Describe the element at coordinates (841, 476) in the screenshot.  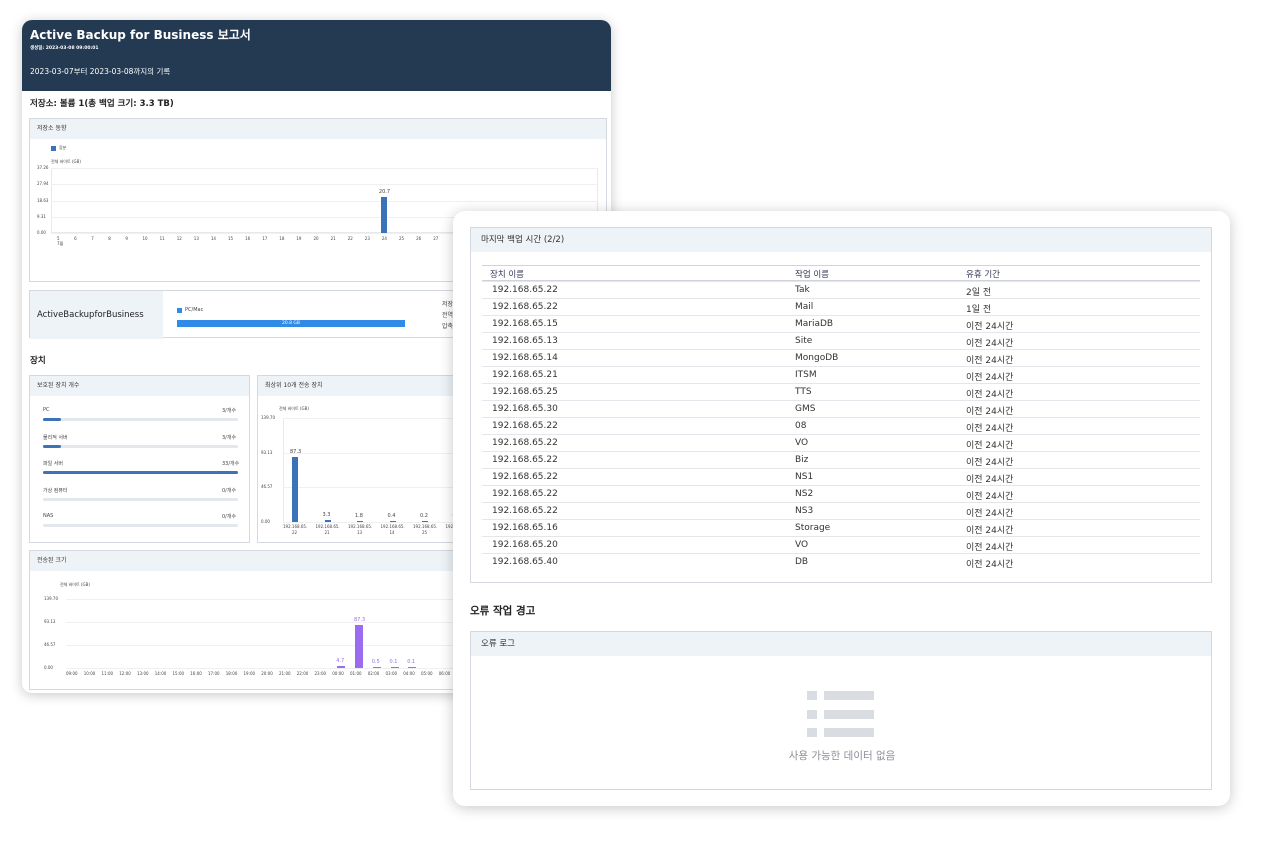
I see `table-row: 192.168.65.22 NS1 이전 24시간` at that location.